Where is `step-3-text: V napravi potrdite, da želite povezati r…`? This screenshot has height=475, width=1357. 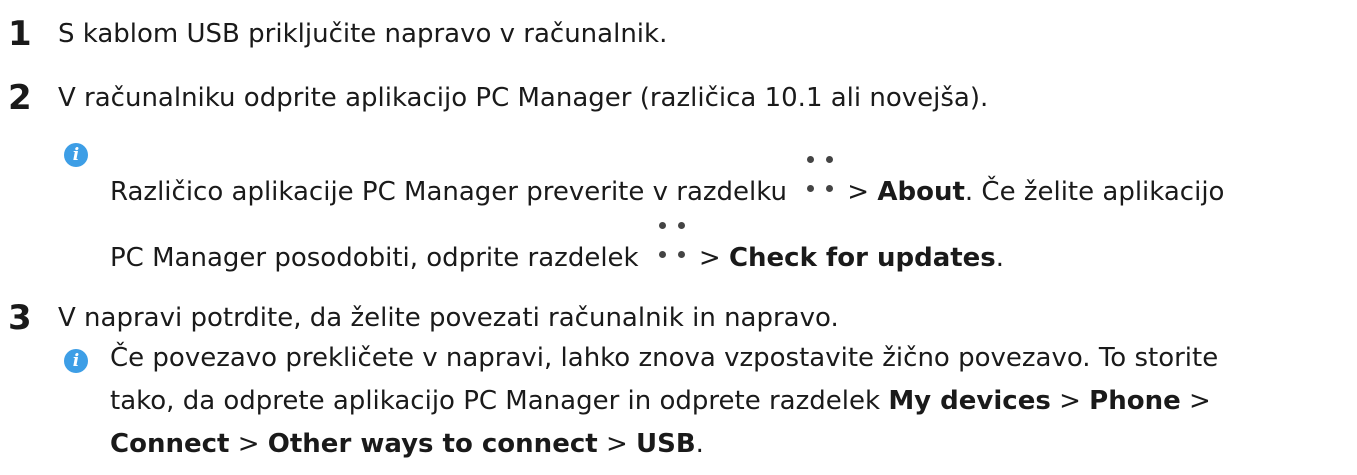
step-3-text: V napravi potrdite, da želite povezati r… is located at coordinates (448, 318).